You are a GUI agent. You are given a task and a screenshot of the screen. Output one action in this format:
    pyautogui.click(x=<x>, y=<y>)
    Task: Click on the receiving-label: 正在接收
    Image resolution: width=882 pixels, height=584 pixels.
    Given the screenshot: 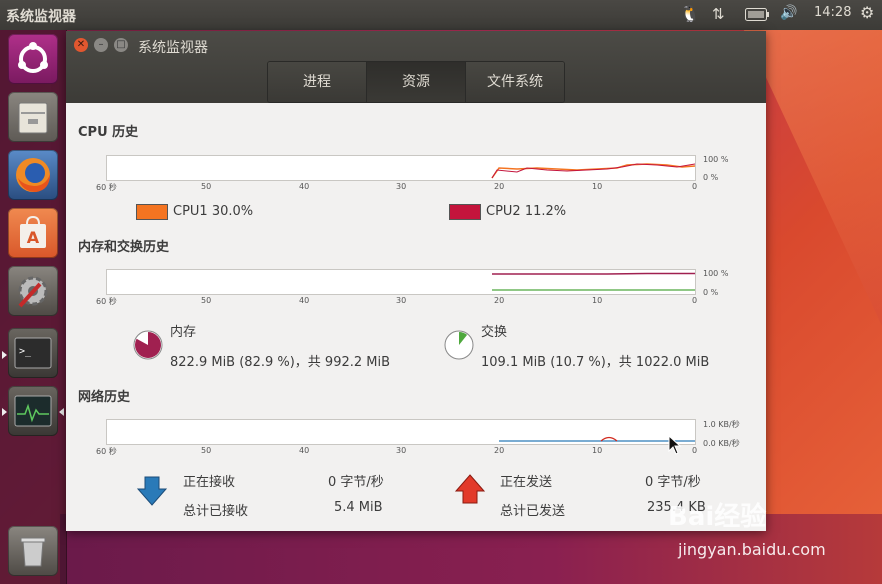 What is the action you would take?
    pyautogui.click(x=209, y=482)
    